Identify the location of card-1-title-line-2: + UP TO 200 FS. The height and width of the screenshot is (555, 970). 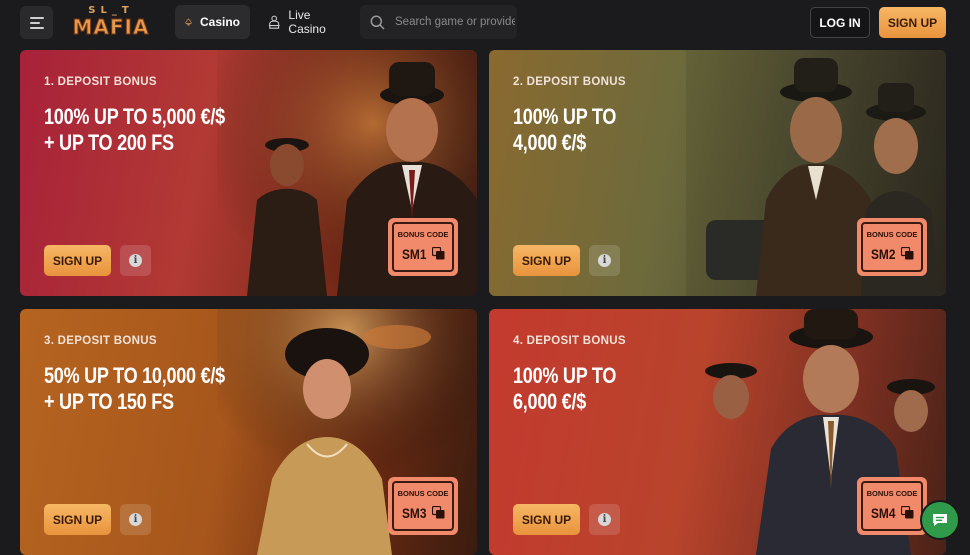
(109, 142).